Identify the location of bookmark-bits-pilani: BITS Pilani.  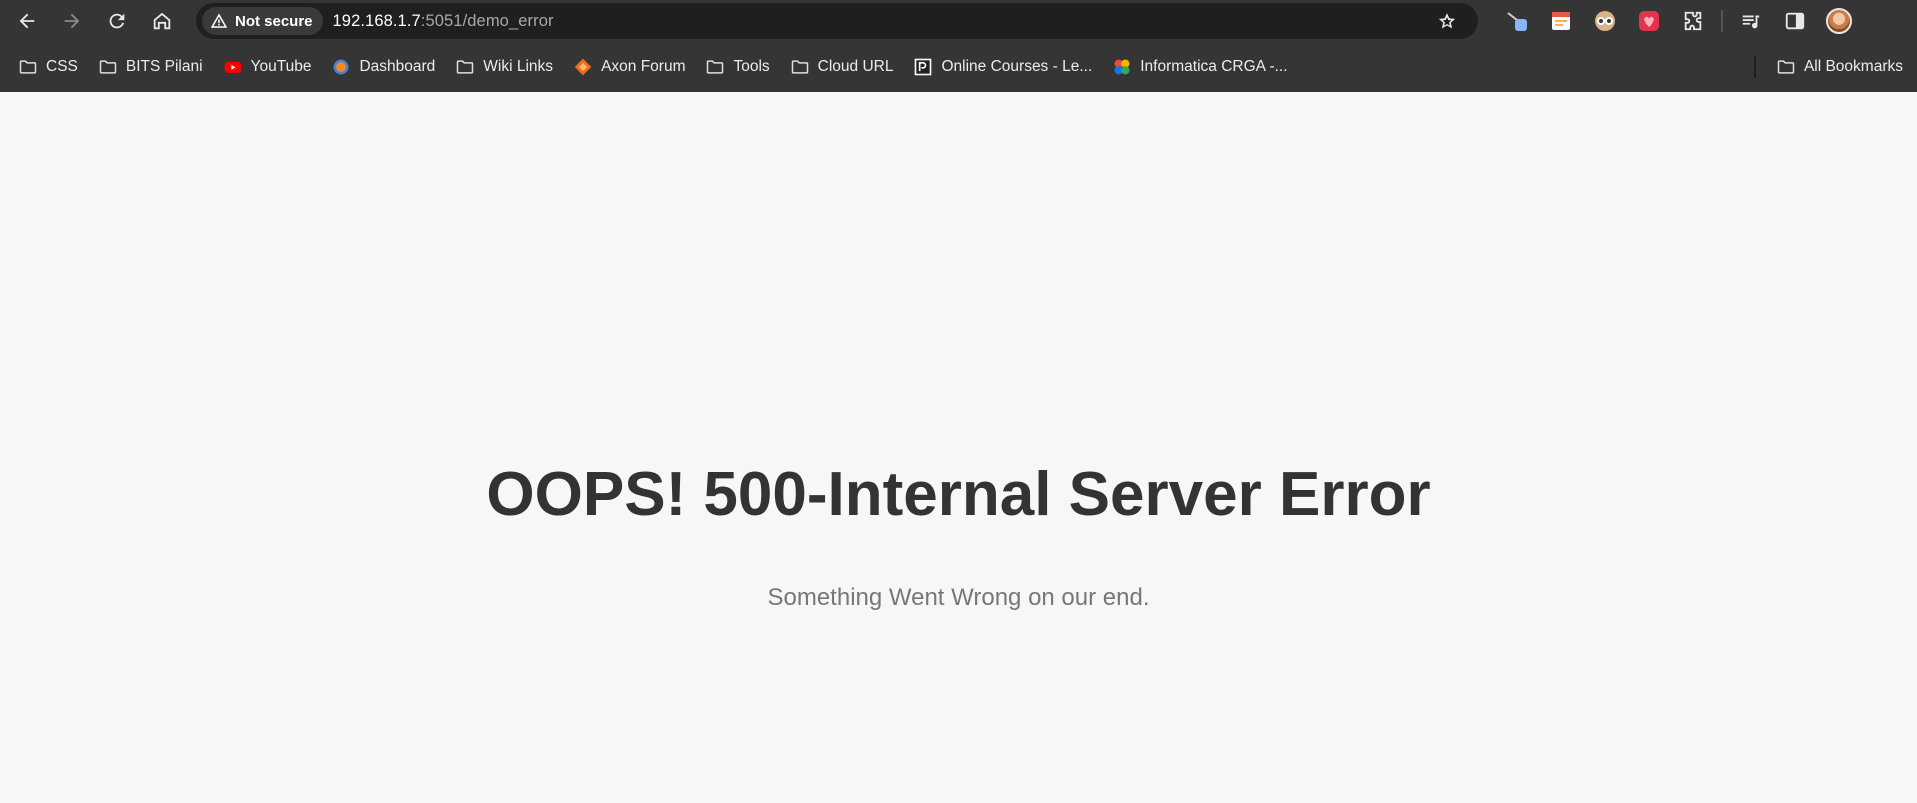
(150, 67).